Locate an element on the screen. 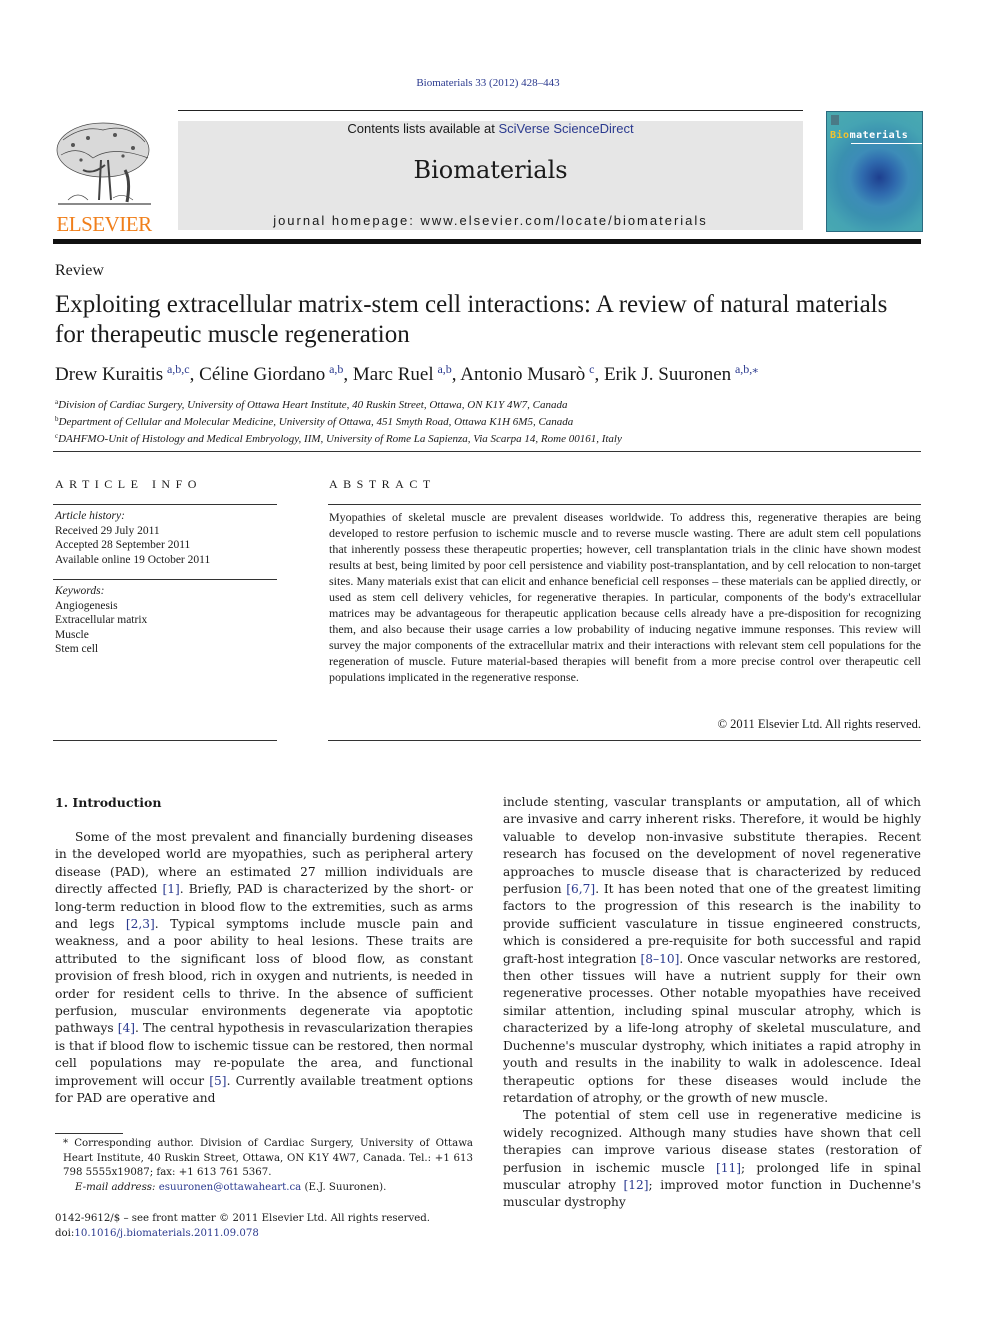 The height and width of the screenshot is (1323, 992). author-name: Marc Ruel is located at coordinates (393, 374).